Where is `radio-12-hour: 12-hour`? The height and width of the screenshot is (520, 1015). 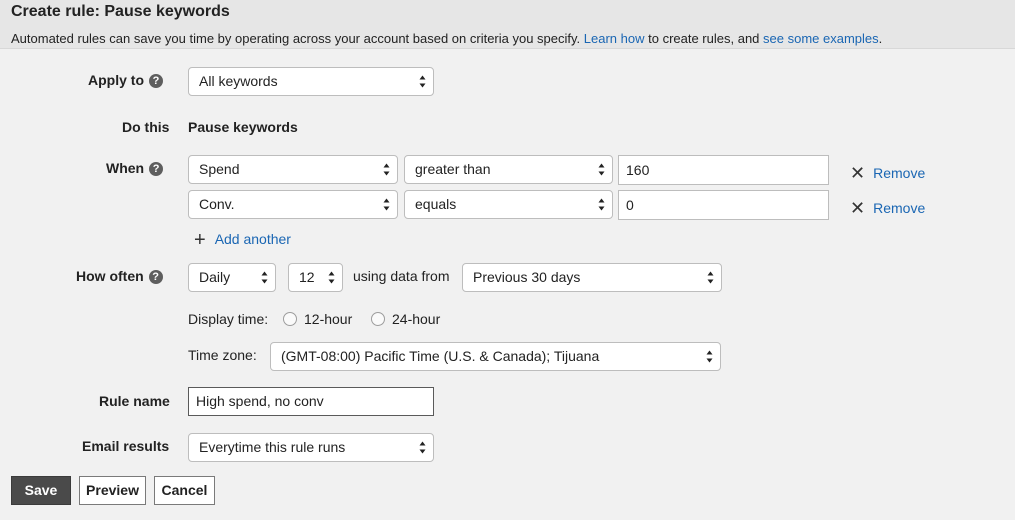 radio-12-hour: 12-hour is located at coordinates (317, 319).